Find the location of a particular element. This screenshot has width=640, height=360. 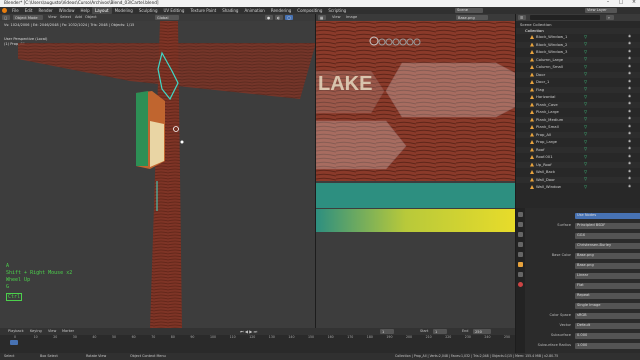

tab-texture-paint: Texture Paint is located at coordinates (203, 10).